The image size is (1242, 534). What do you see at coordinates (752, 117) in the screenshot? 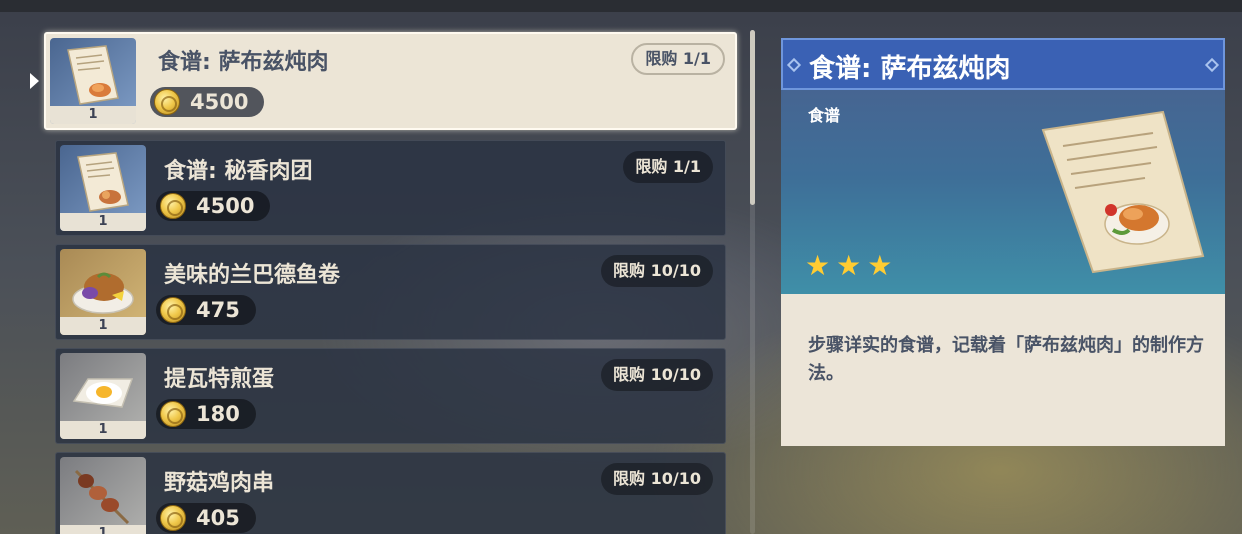
I see `scrollbar-thumb` at bounding box center [752, 117].